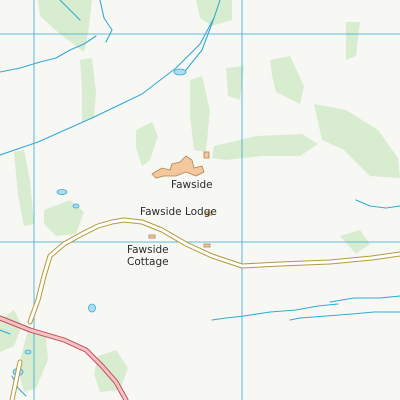  Describe the element at coordinates (180, 199) in the screenshot. I see `buildings` at that location.